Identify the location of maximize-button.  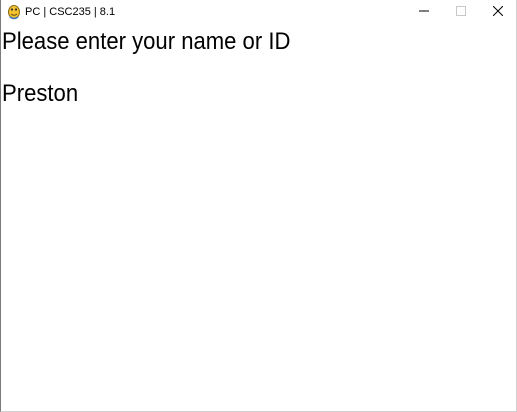
(460, 12).